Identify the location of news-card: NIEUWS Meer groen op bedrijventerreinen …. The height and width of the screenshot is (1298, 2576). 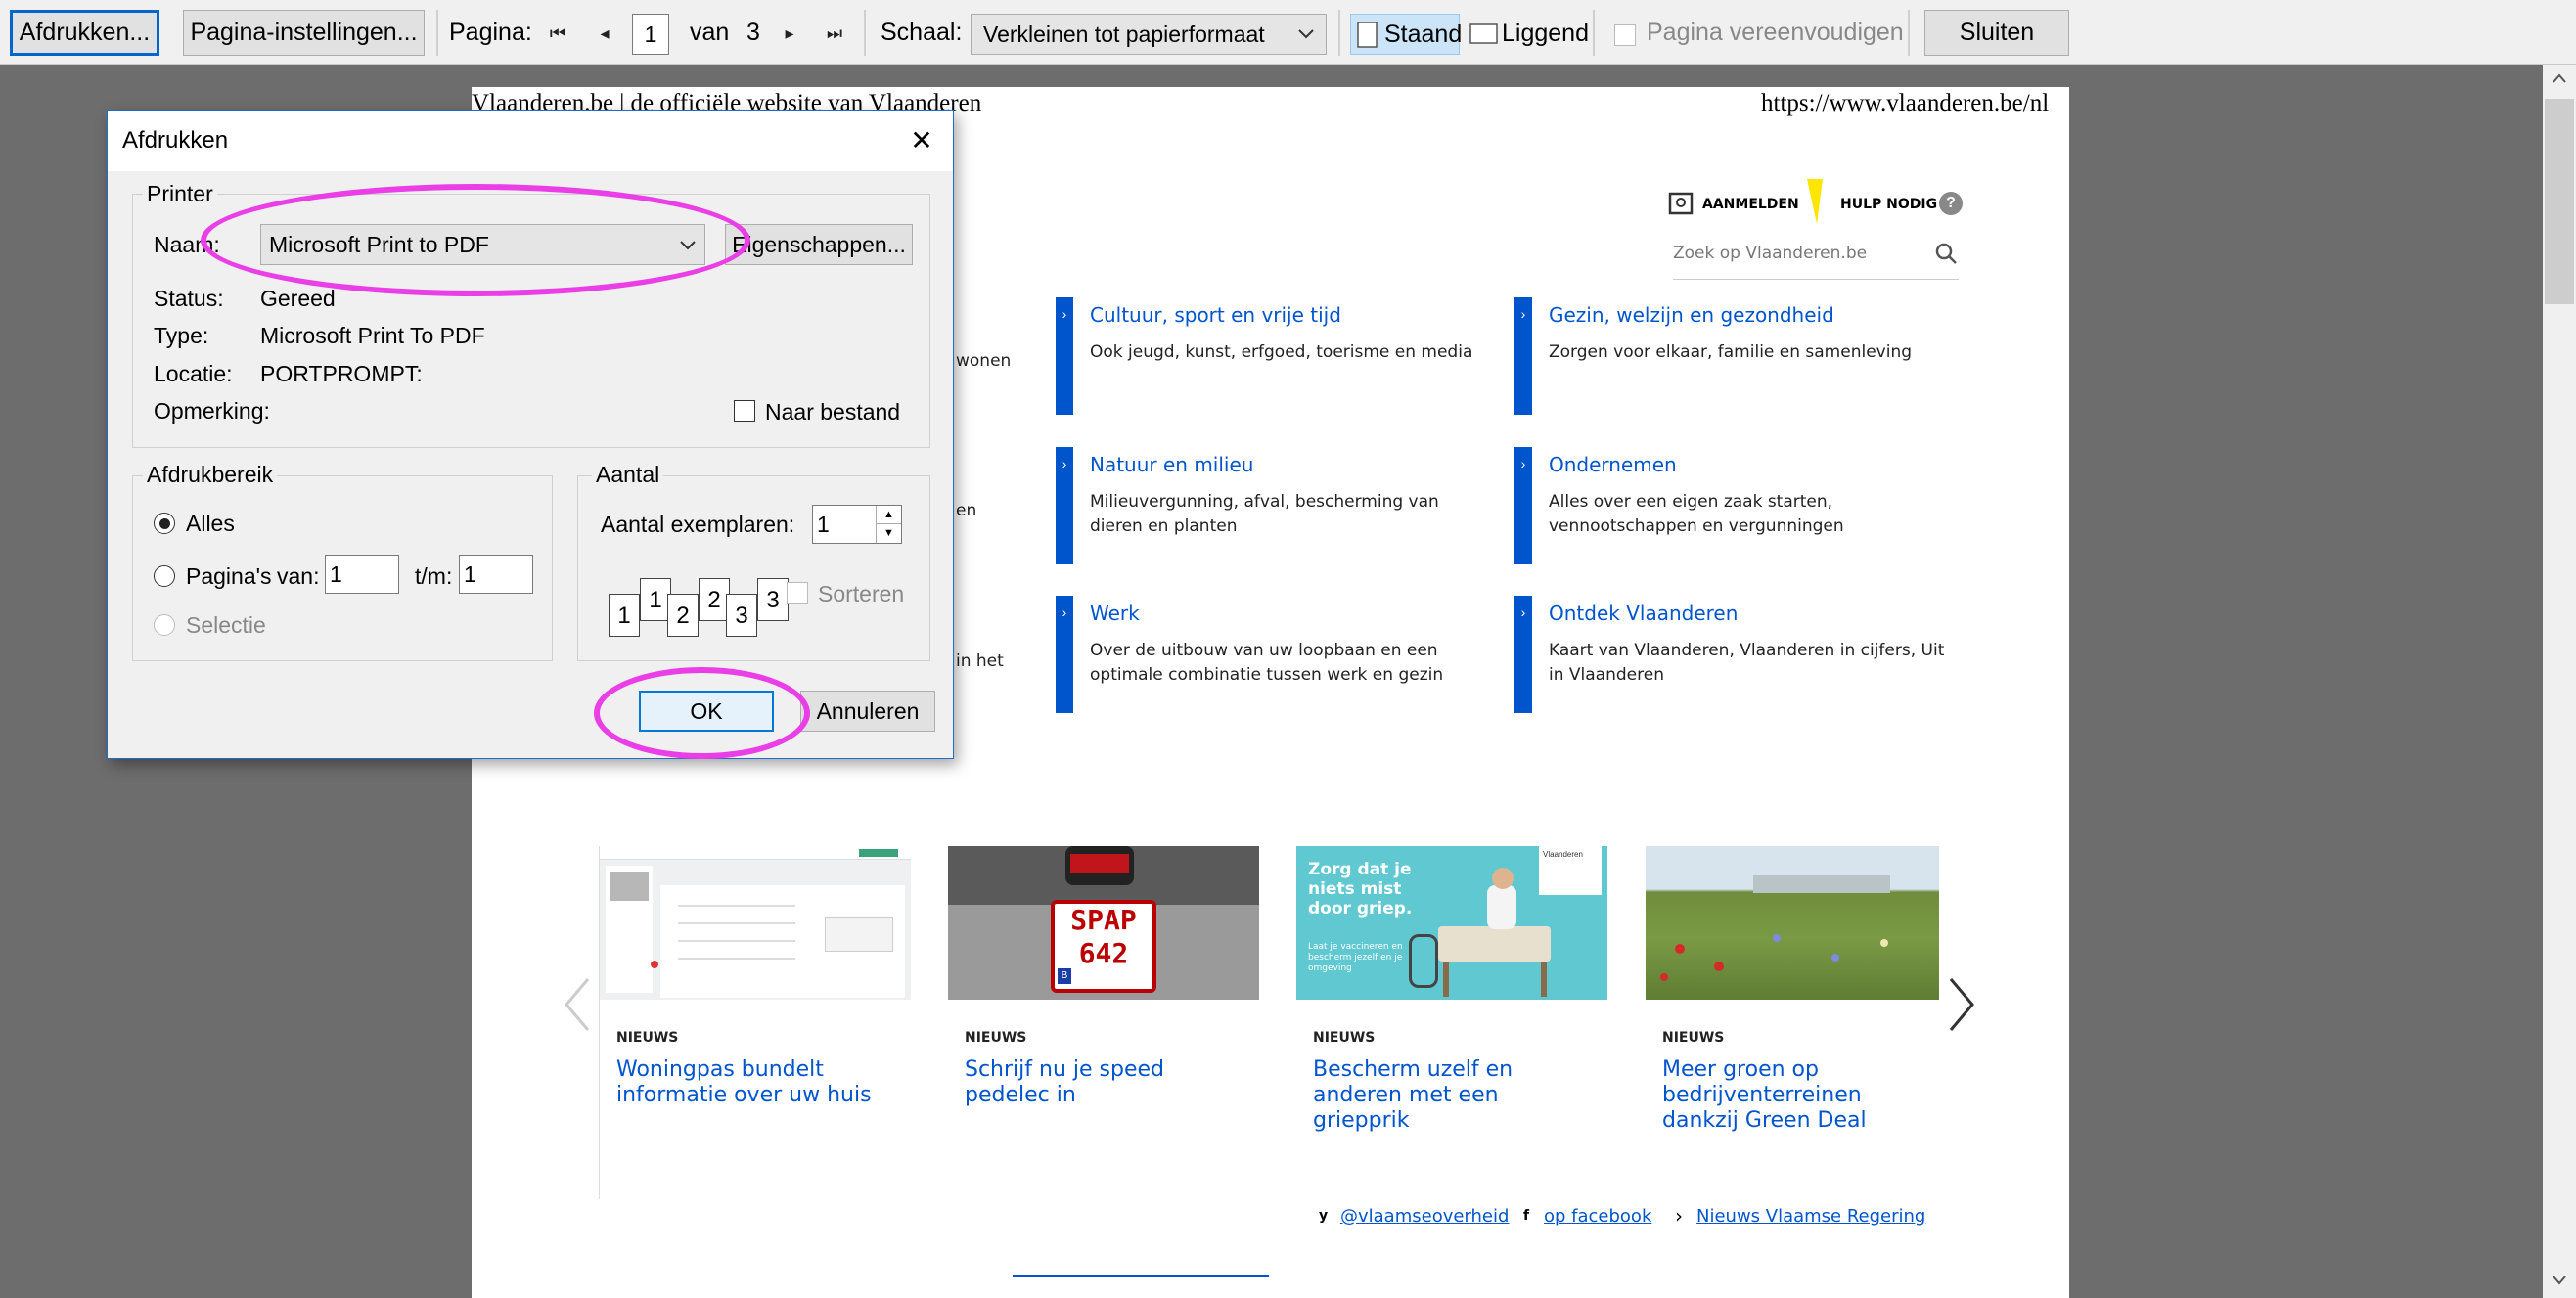
(1793, 1022).